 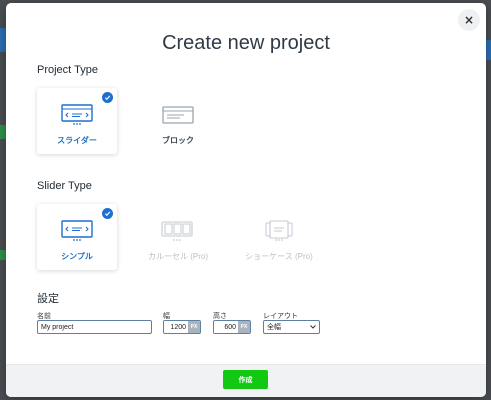 What do you see at coordinates (64, 186) in the screenshot?
I see `slider-type-heading: Slider Type` at bounding box center [64, 186].